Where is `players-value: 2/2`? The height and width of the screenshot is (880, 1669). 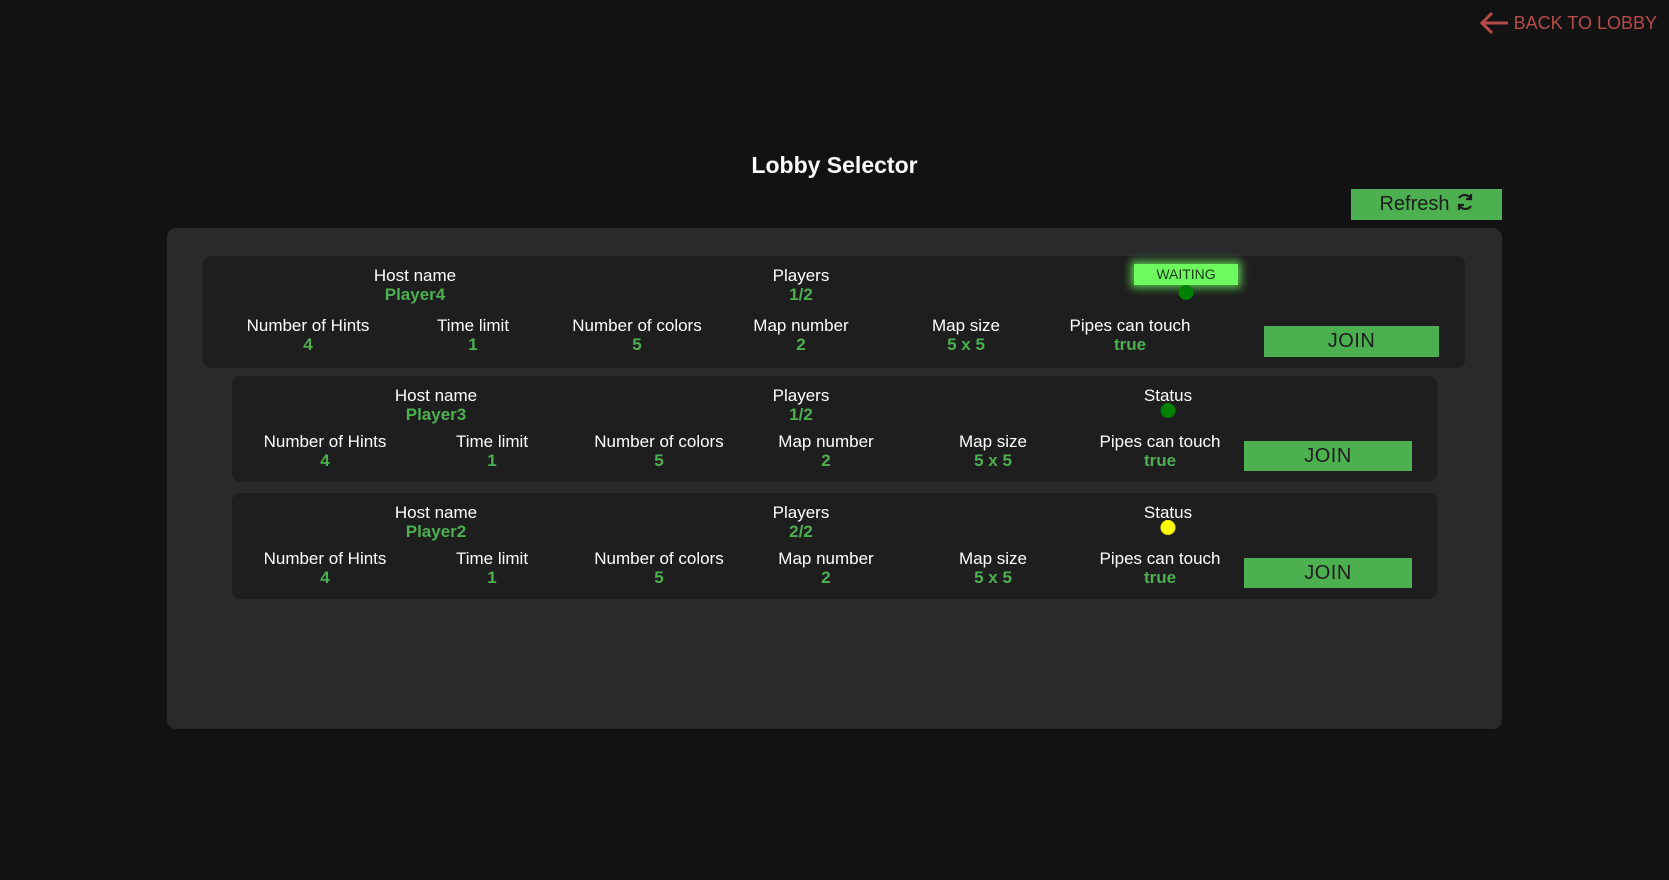
players-value: 2/2 is located at coordinates (801, 531).